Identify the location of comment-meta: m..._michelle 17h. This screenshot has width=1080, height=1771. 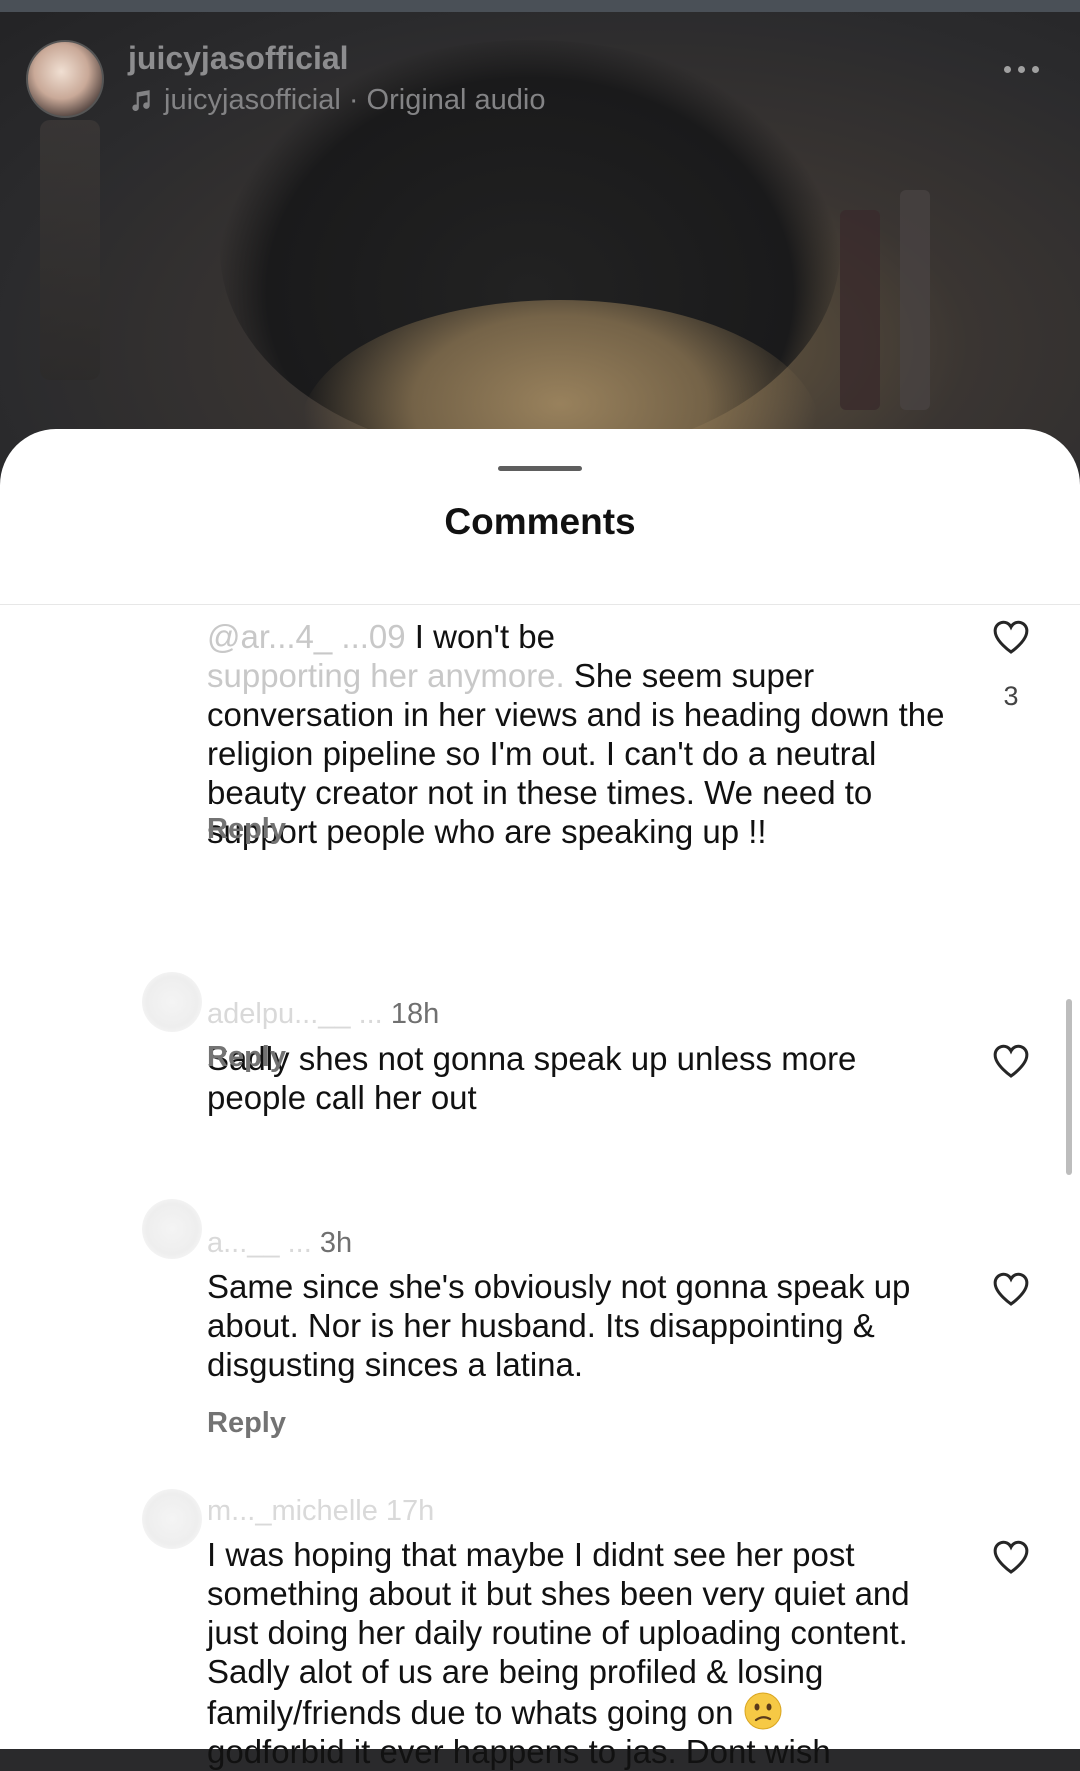
(320, 1511).